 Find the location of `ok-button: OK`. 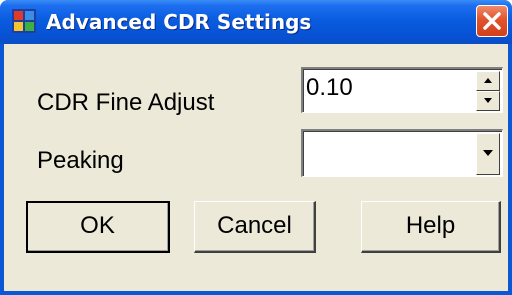

ok-button: OK is located at coordinates (98, 227).